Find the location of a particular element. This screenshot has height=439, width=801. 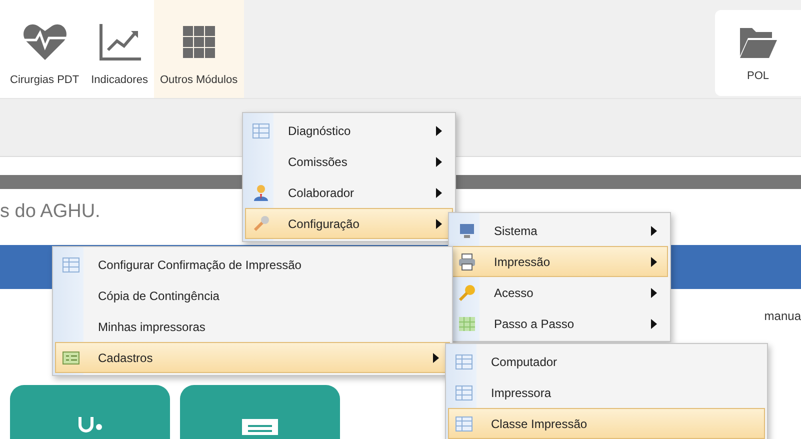

toolbar-button: Outros Módulos is located at coordinates (199, 49).